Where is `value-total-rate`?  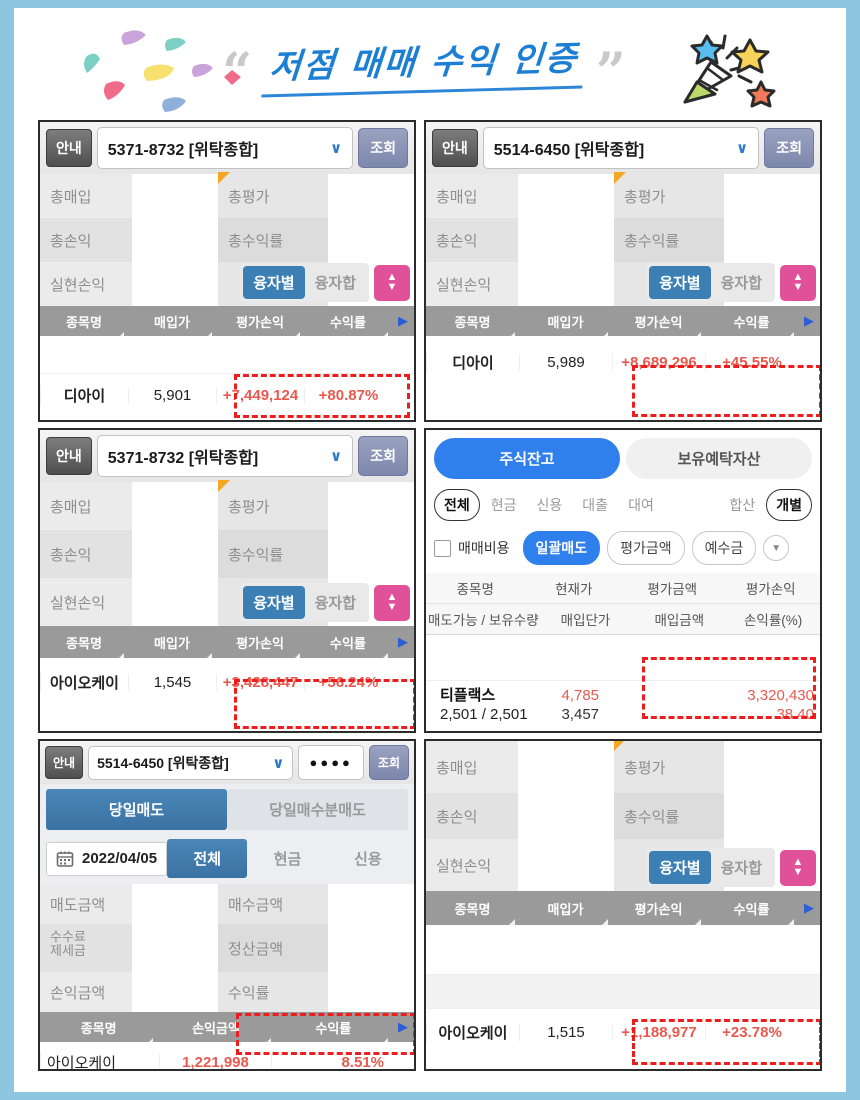 value-total-rate is located at coordinates (772, 240).